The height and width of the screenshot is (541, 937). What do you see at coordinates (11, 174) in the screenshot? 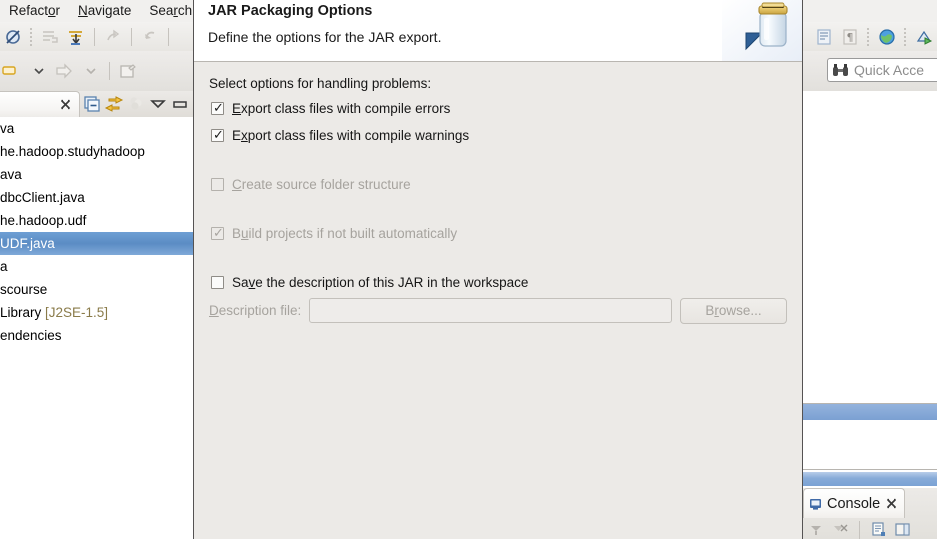
I see `tree-item-label: ava` at bounding box center [11, 174].